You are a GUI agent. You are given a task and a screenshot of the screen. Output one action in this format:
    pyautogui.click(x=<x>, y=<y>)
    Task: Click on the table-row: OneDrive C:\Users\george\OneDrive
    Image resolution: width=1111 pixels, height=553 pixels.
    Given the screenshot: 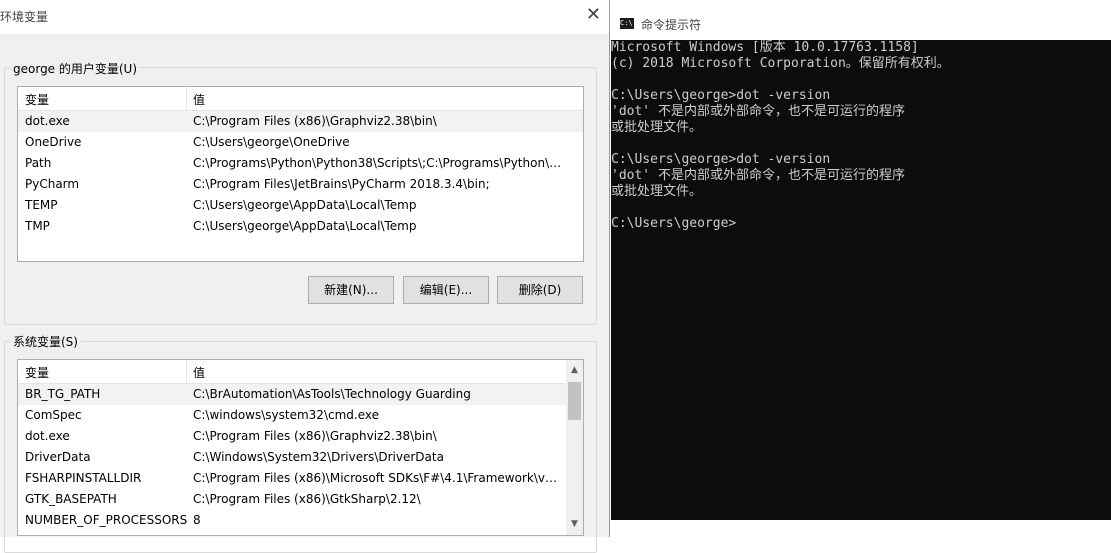 What is the action you would take?
    pyautogui.click(x=300, y=142)
    